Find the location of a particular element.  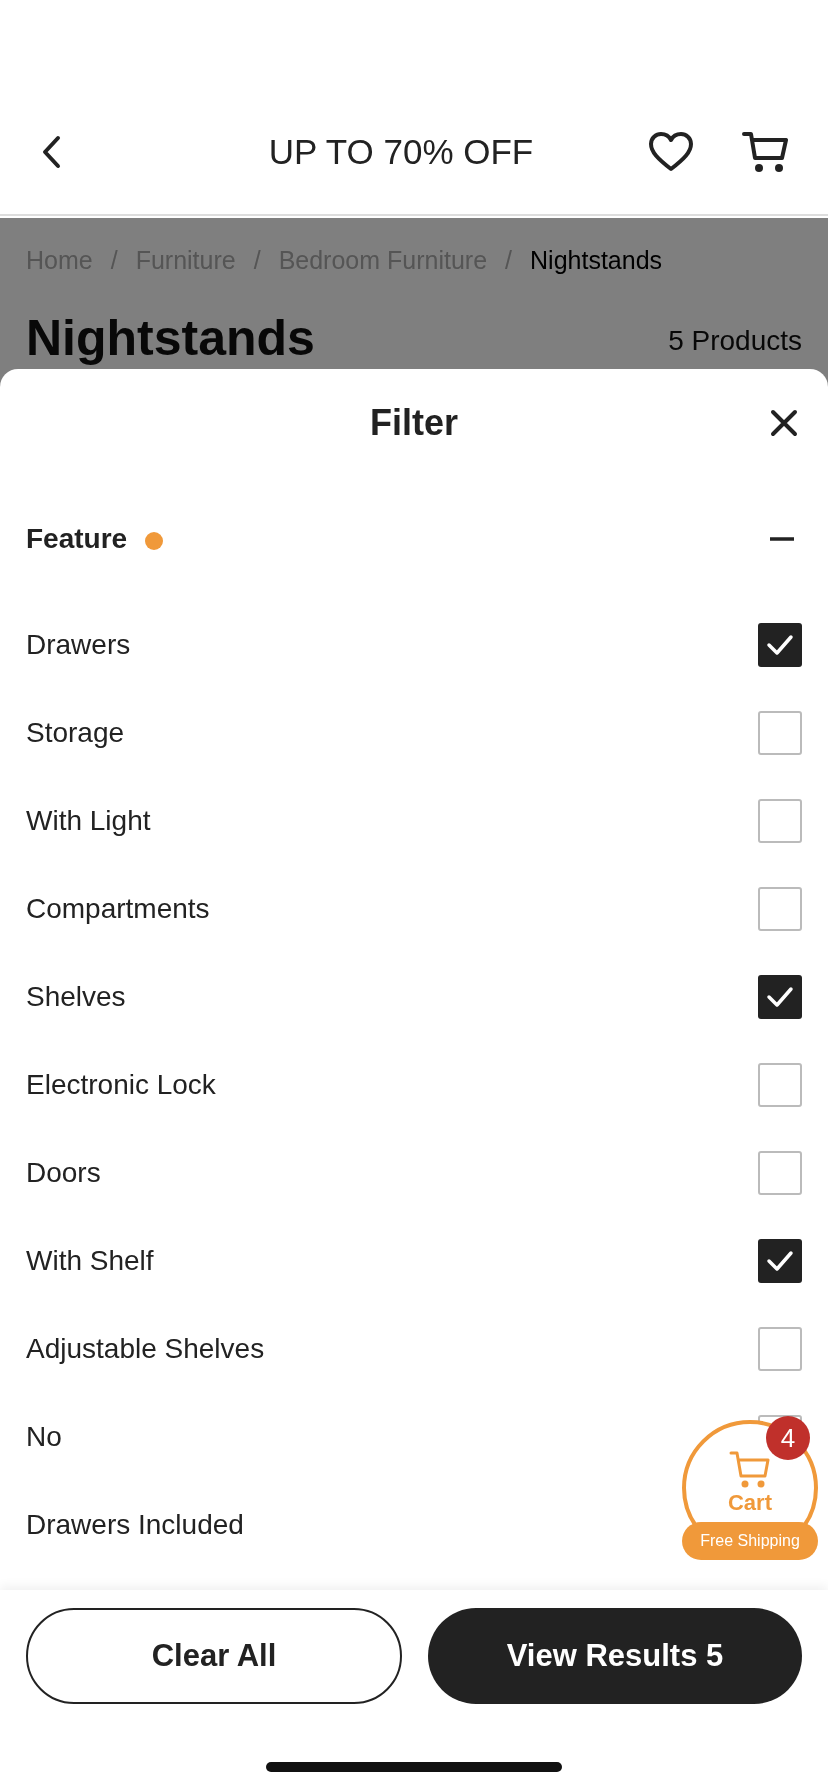

free-shipping-tag: Free Shipping is located at coordinates (750, 1541).